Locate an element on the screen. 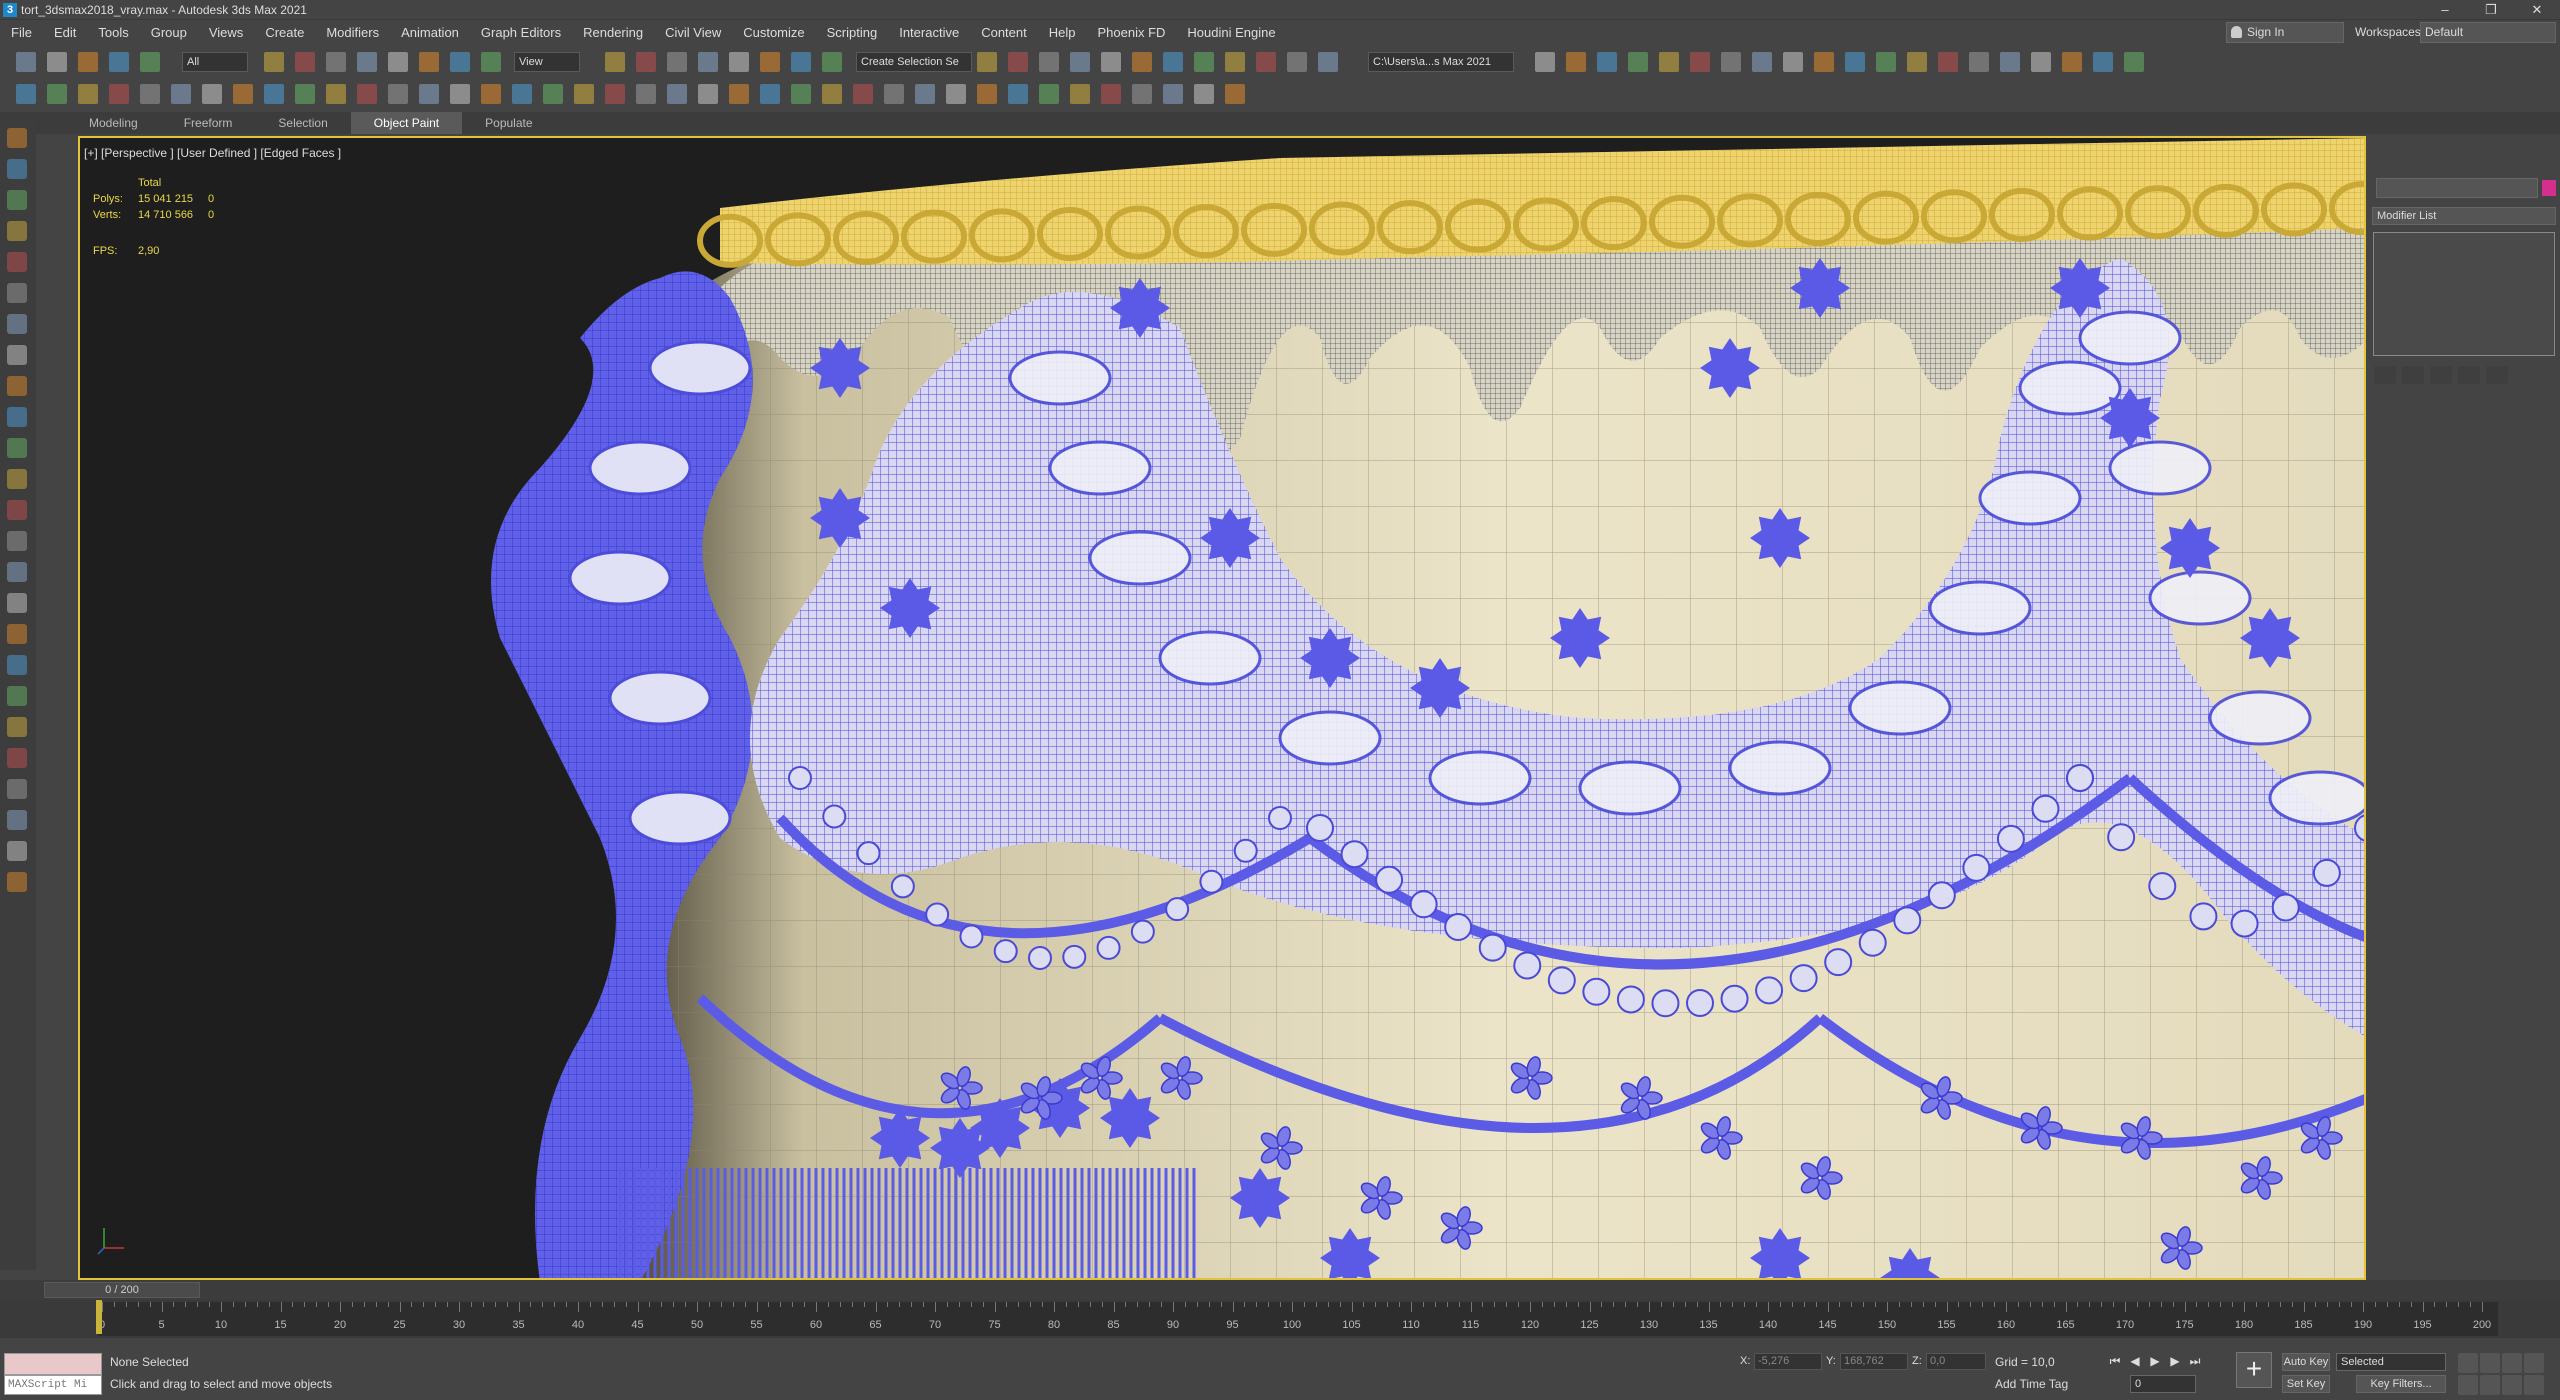 The width and height of the screenshot is (2560, 1400). add-time-tag: Add Time Tag is located at coordinates (2031, 1384).